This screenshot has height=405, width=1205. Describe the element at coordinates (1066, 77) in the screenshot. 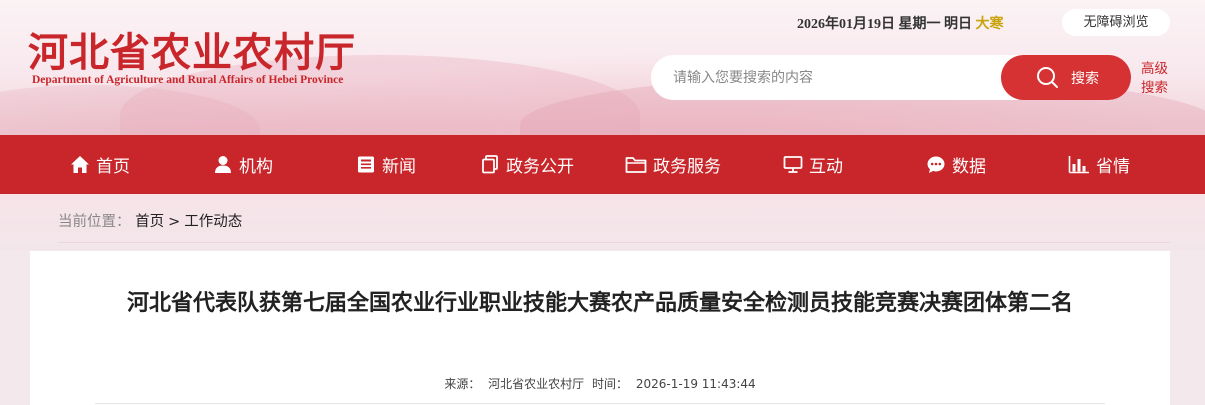

I see `search-button: 搜索` at that location.